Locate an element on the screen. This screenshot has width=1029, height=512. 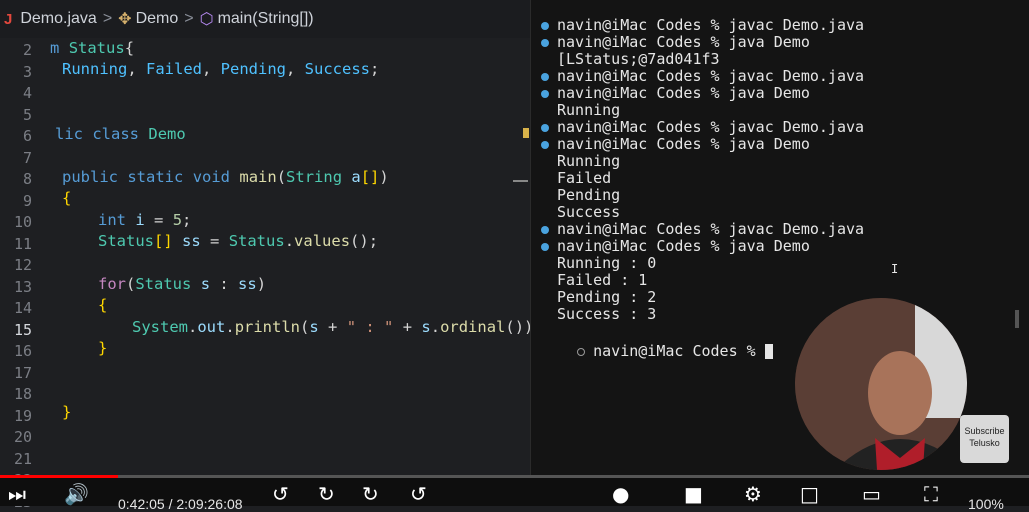
line-number: 5 is located at coordinates (27, 114).